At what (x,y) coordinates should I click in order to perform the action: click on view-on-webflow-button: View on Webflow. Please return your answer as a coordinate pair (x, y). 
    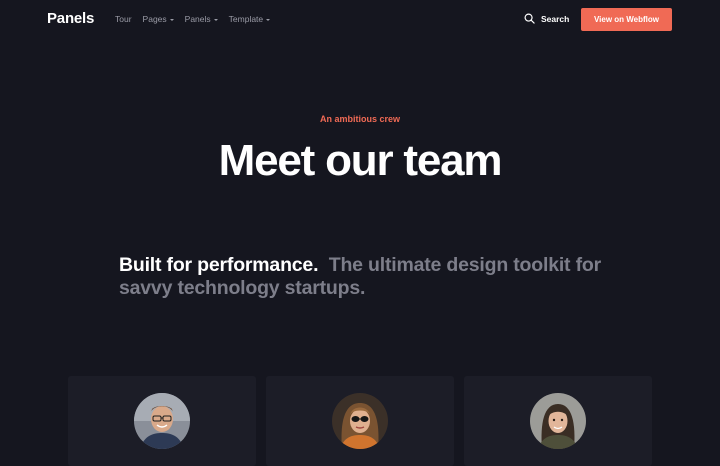
    Looking at the image, I should click on (626, 19).